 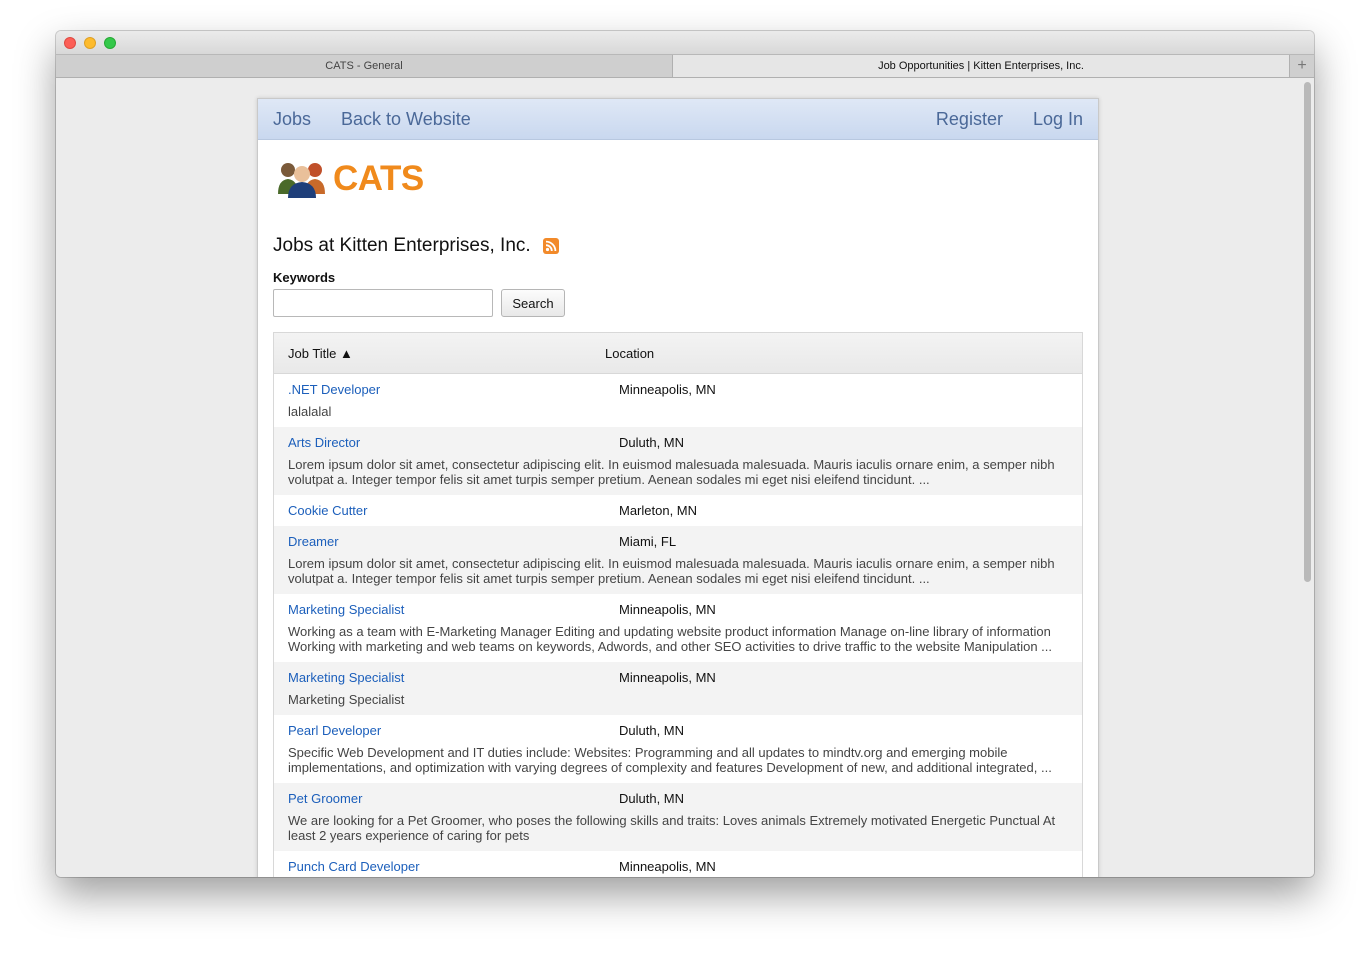 I want to click on job-description: Marketing Specialist, so click(x=346, y=699).